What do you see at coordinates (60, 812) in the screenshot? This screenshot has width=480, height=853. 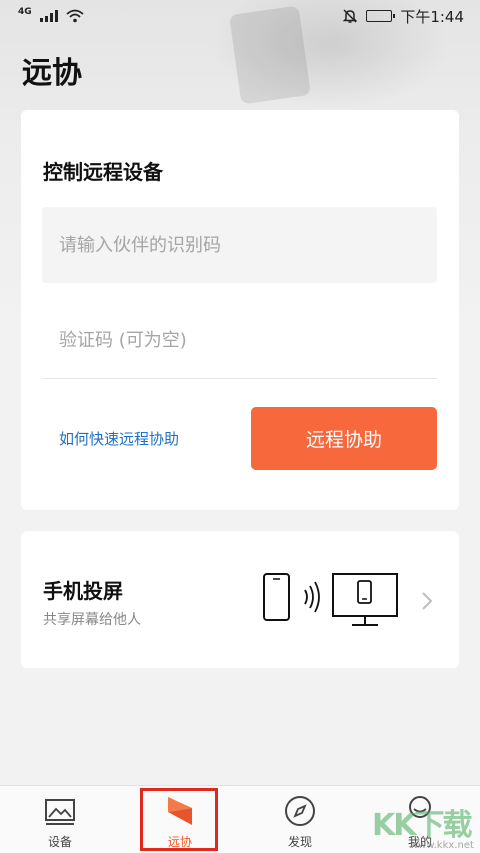 I see `device-picture-icon` at bounding box center [60, 812].